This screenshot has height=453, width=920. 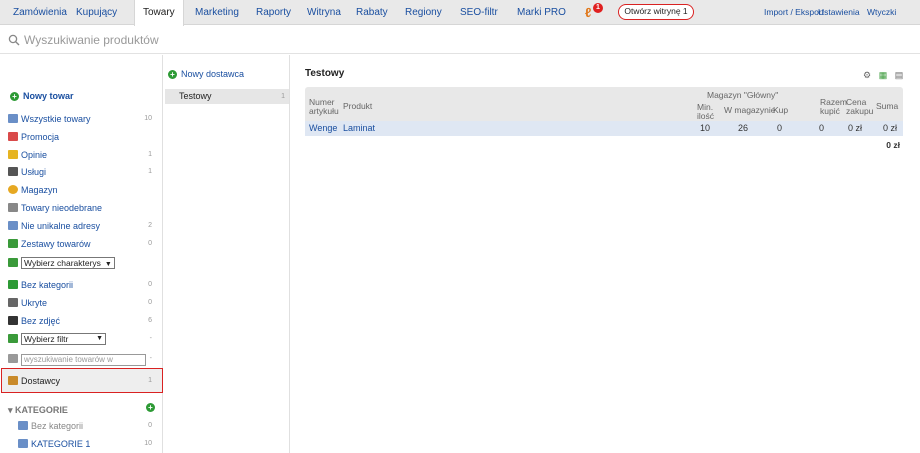 What do you see at coordinates (42, 96) in the screenshot?
I see `new-product-link: + Nowy towar` at bounding box center [42, 96].